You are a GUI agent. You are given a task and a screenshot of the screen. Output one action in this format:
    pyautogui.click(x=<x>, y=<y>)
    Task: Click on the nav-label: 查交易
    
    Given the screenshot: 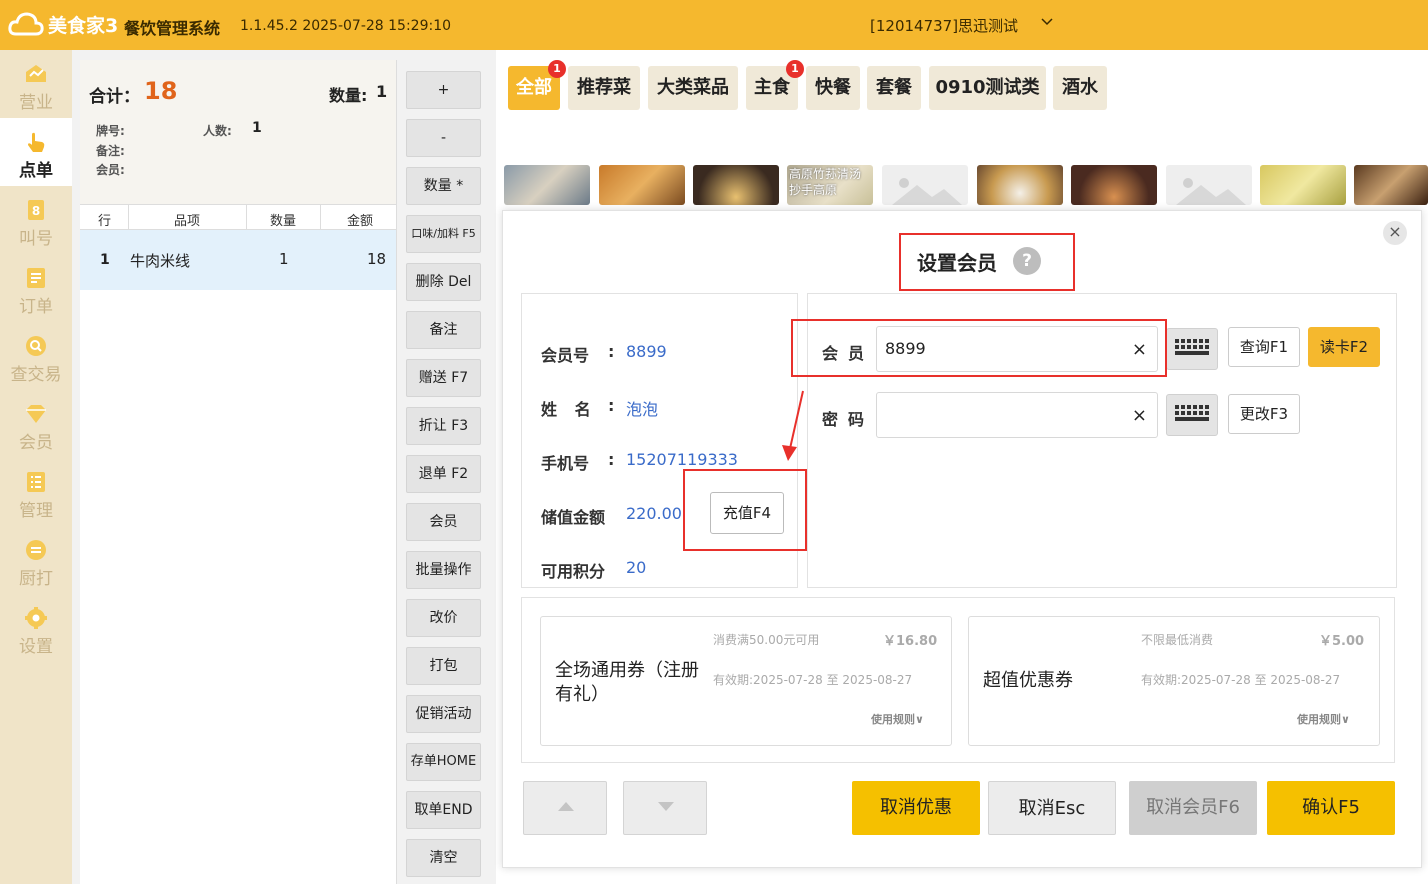 What is the action you would take?
    pyautogui.click(x=36, y=375)
    